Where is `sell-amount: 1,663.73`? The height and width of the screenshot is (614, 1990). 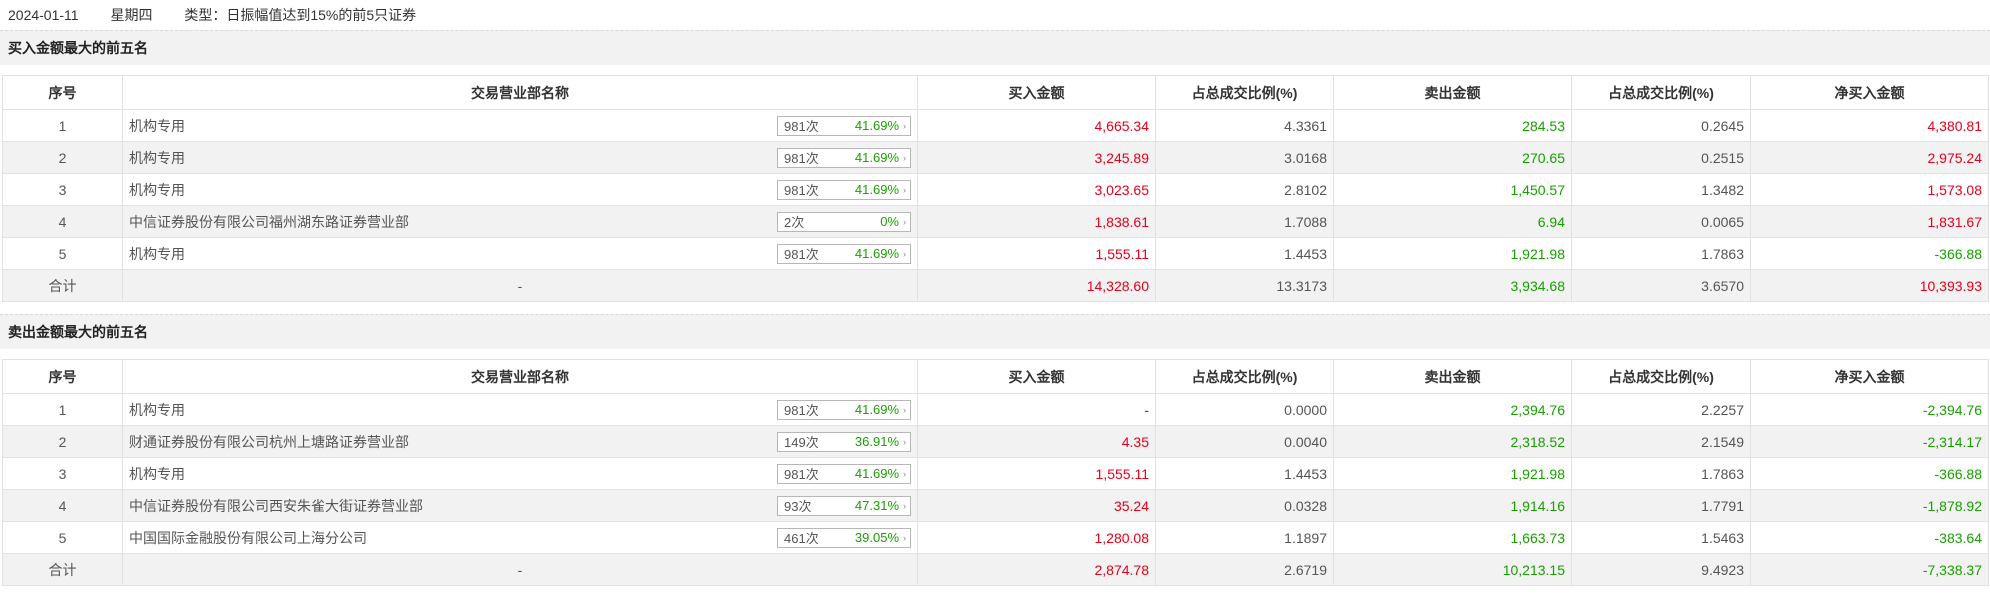 sell-amount: 1,663.73 is located at coordinates (1452, 537).